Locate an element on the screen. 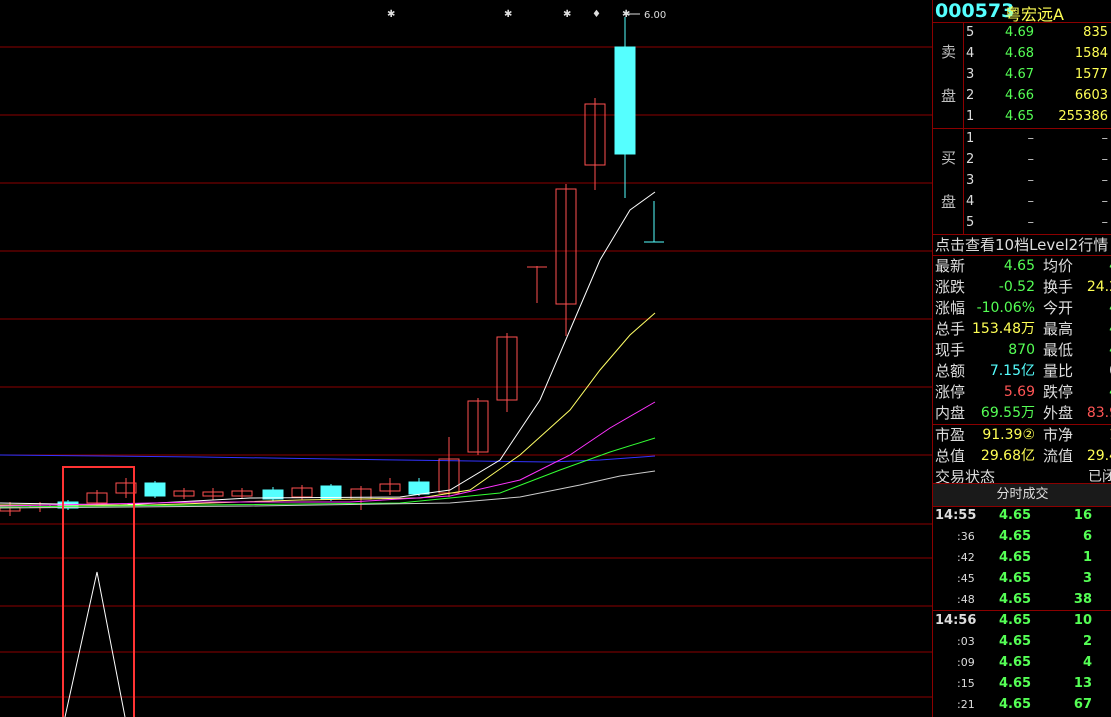 This screenshot has width=1111, height=717. tick-seconds: :15 is located at coordinates (966, 683).